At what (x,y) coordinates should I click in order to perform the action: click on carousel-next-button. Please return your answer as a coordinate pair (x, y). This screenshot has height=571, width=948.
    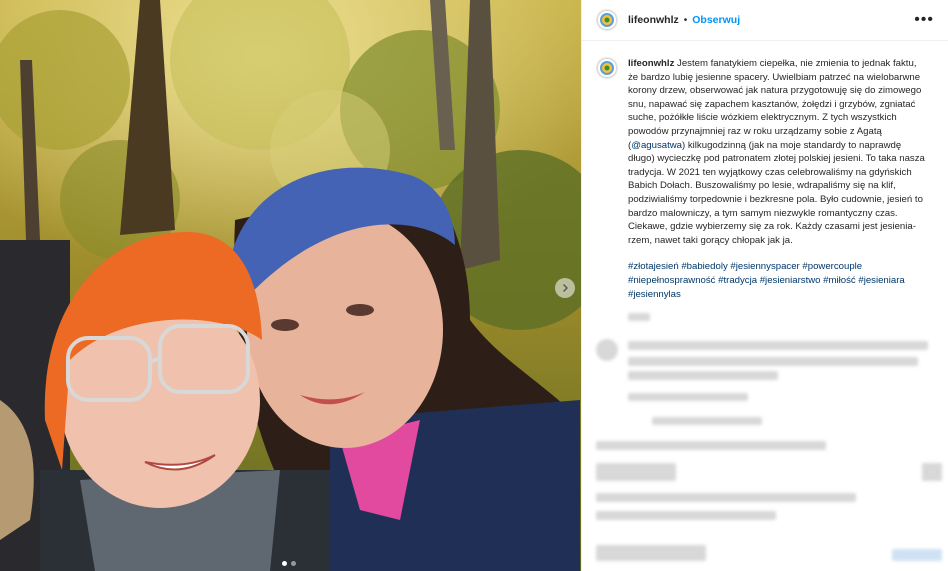
    Looking at the image, I should click on (565, 288).